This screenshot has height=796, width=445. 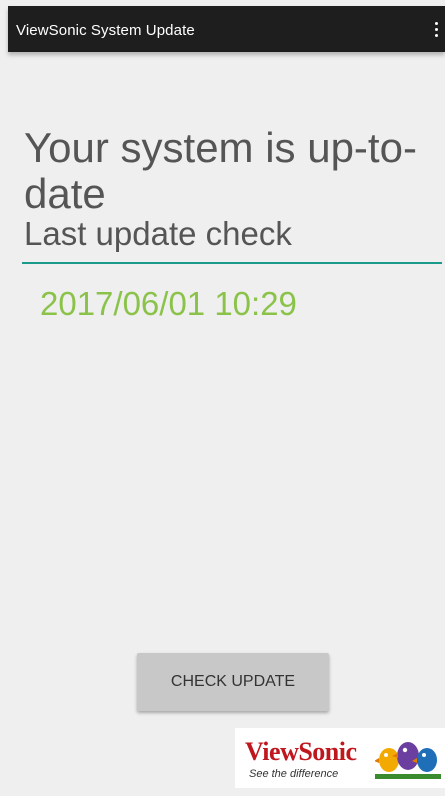 I want to click on update-status-heading: Your system is up-to-date, so click(x=220, y=170).